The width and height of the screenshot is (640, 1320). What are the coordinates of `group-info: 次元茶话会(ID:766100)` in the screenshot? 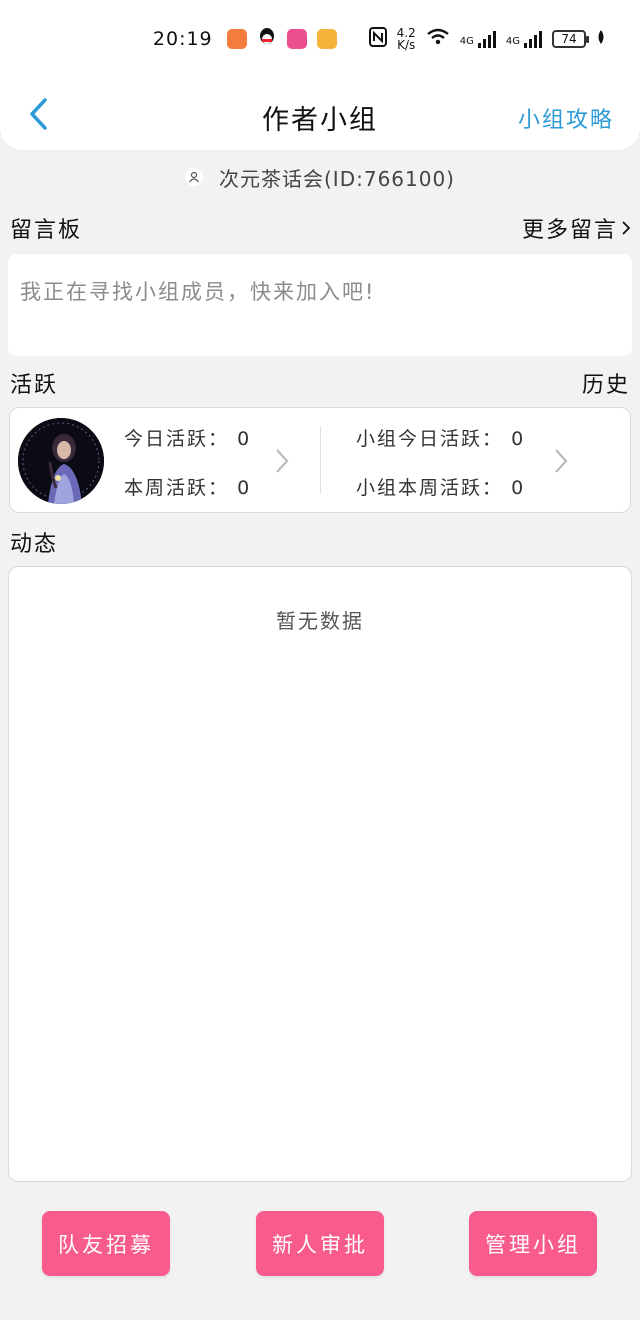 It's located at (320, 177).